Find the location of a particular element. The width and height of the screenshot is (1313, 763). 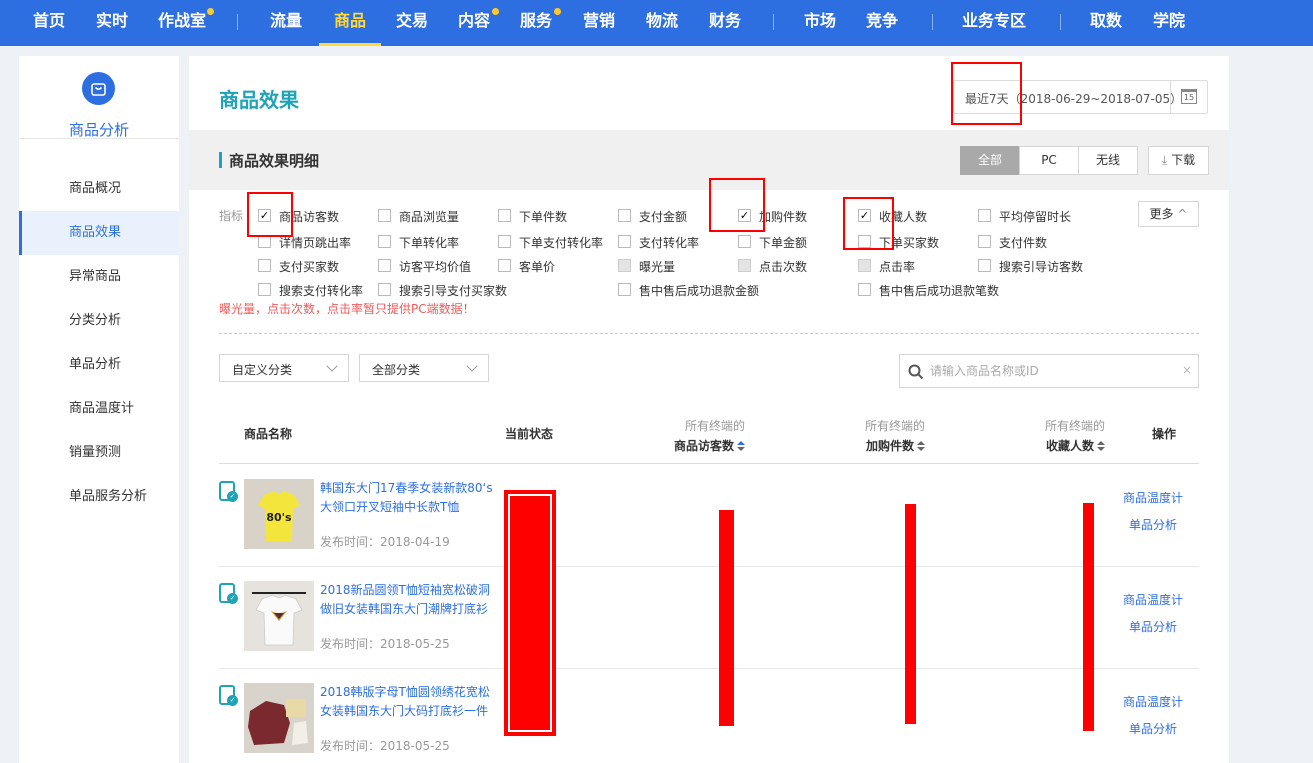

chevron-down-icon is located at coordinates (472, 366).